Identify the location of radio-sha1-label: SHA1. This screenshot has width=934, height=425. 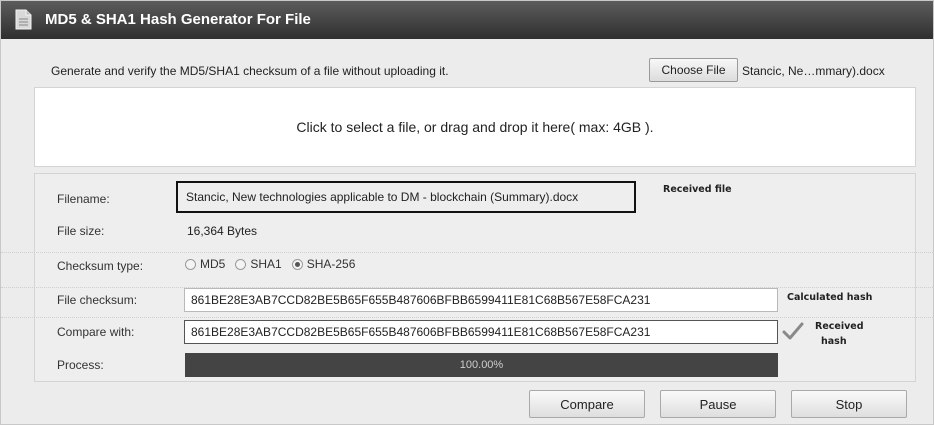
(266, 264).